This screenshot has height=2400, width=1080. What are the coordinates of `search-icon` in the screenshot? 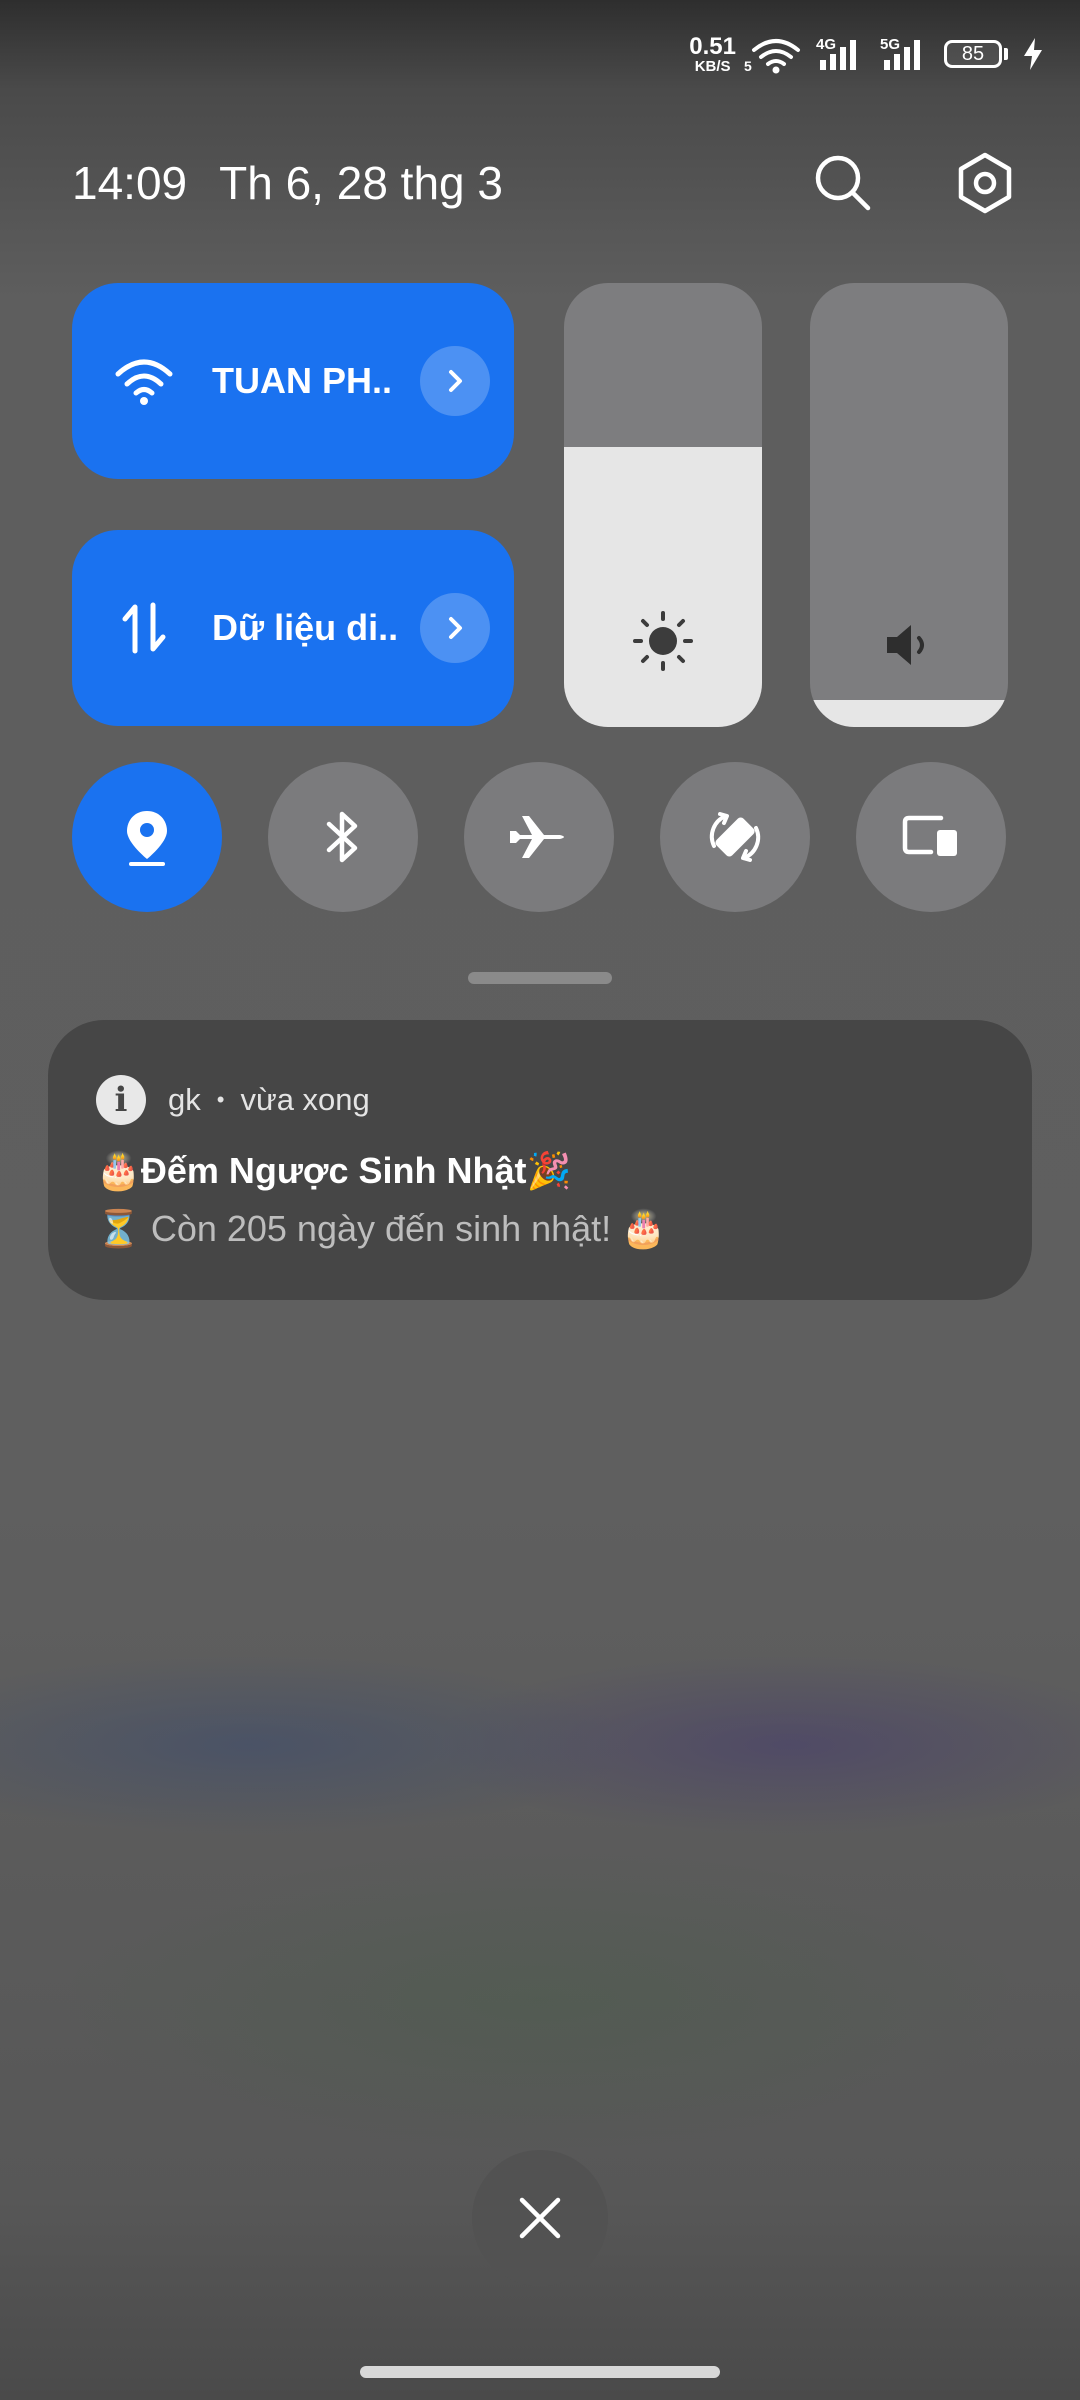 It's located at (843, 183).